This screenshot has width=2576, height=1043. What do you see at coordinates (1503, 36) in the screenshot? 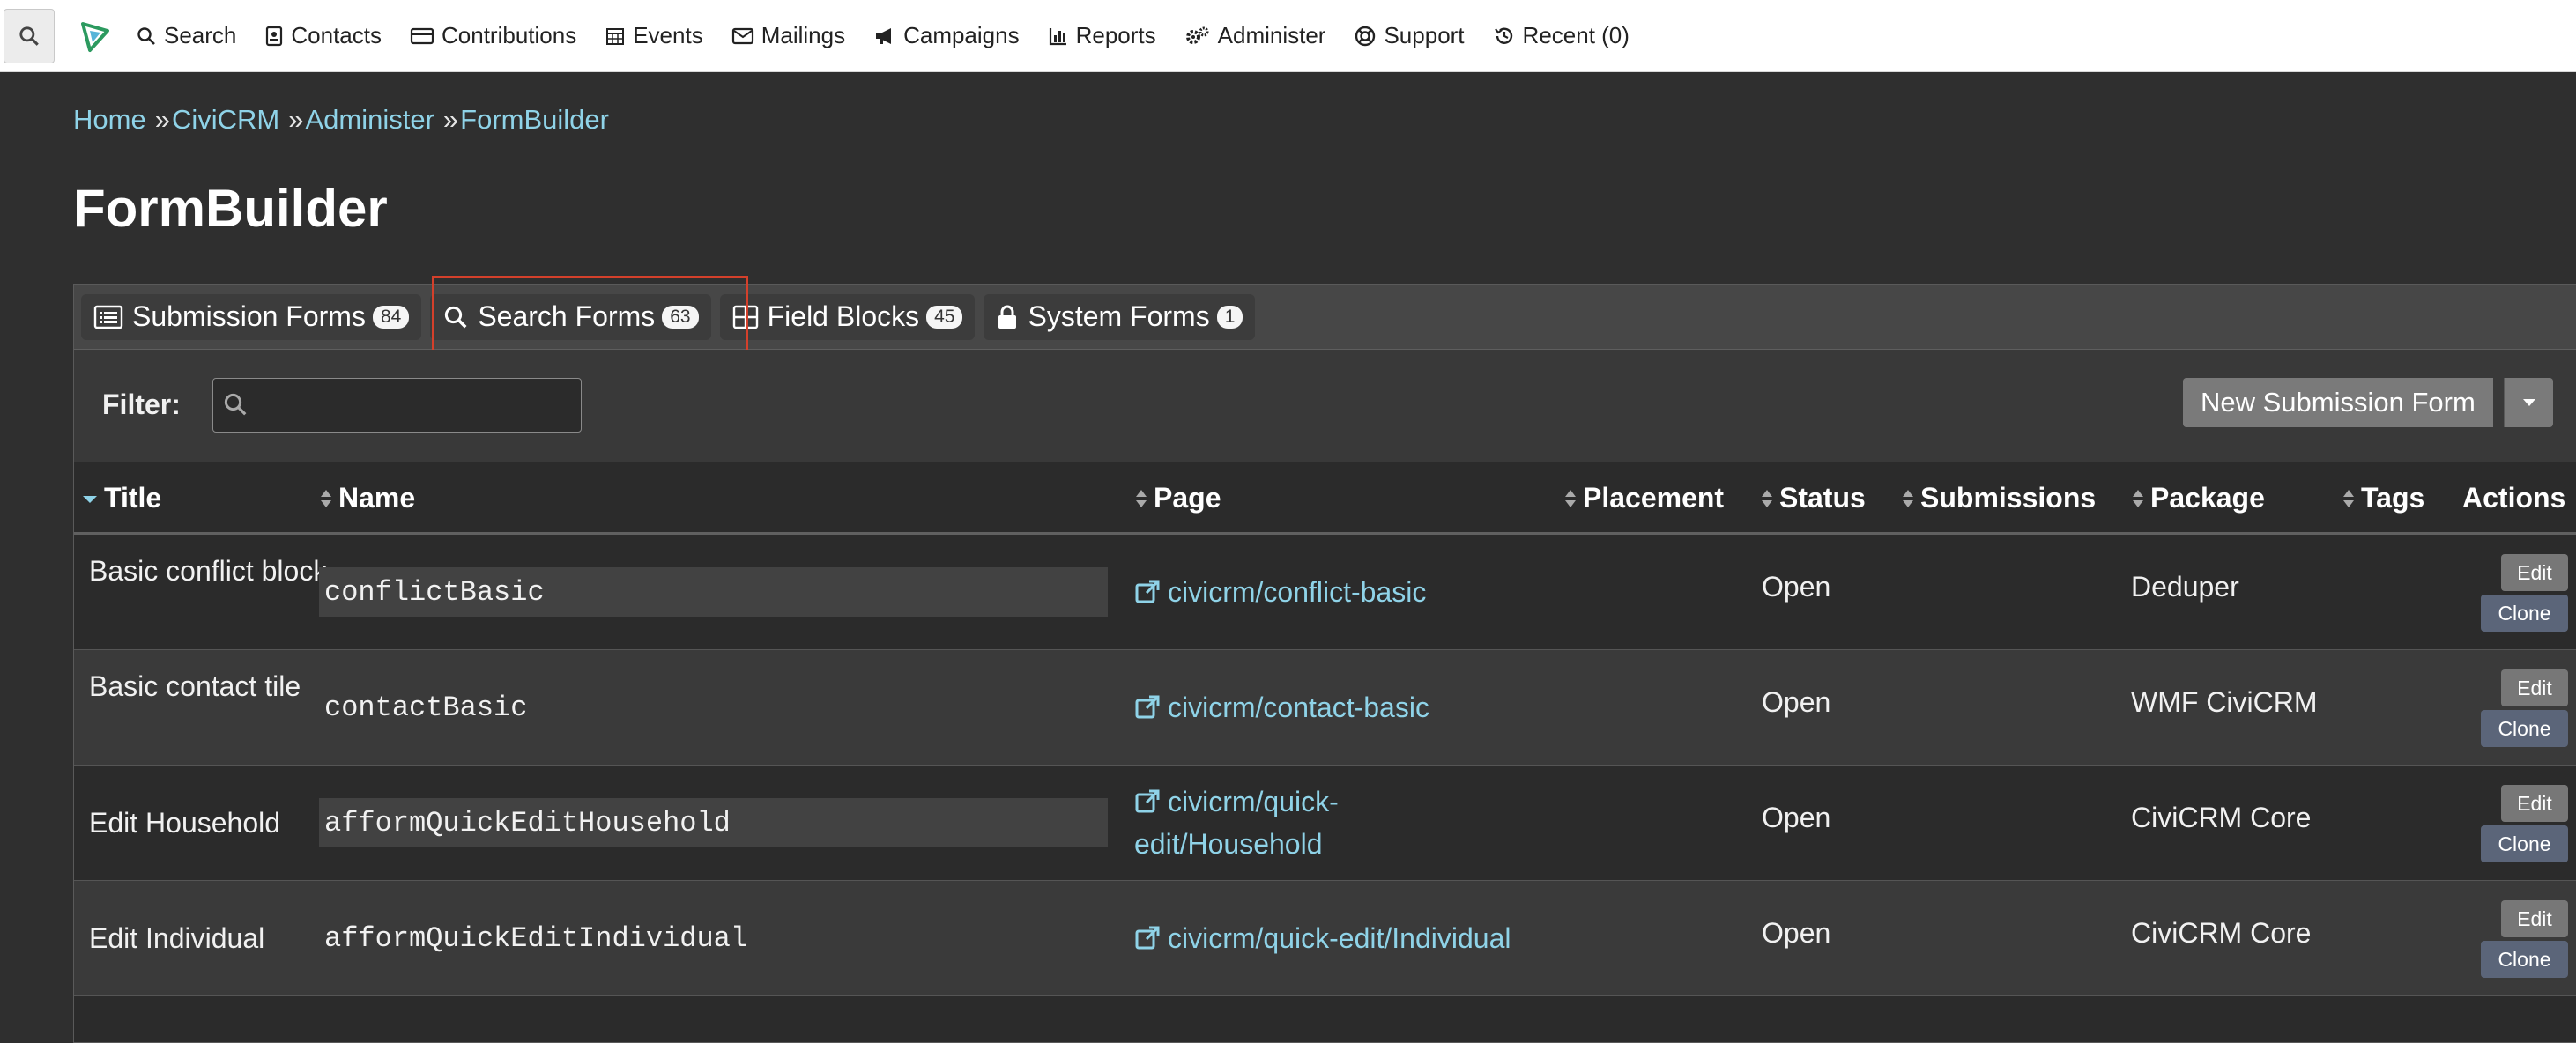
I see `history-icon` at bounding box center [1503, 36].